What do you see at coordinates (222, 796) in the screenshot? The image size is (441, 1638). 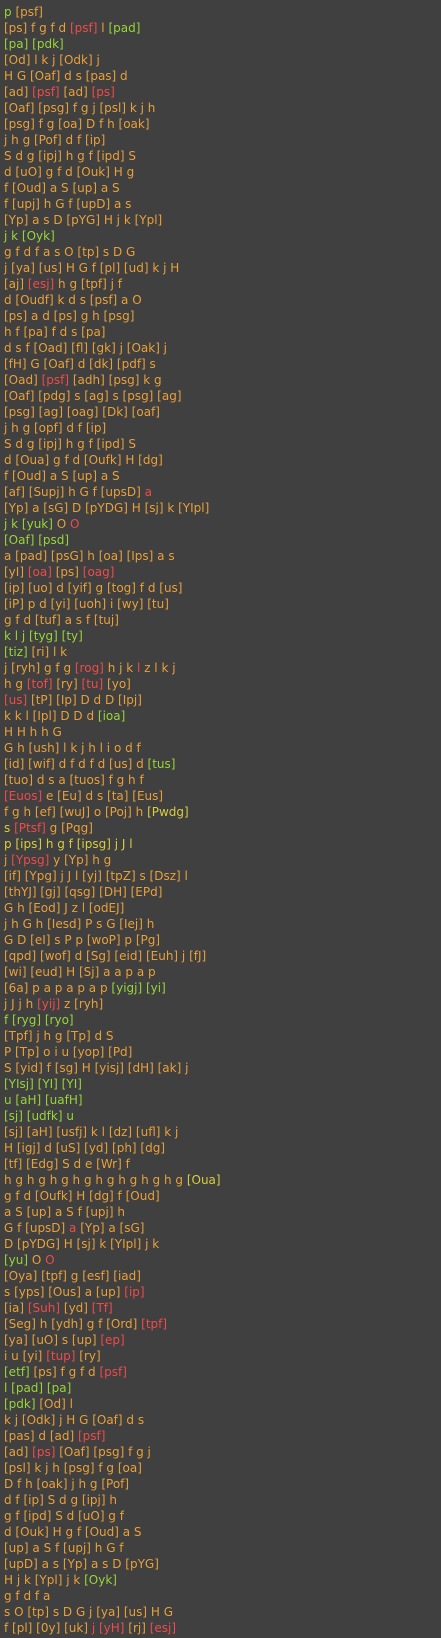 I see `text-line: [Euos] e [Eu] d s [ta] [Eus]` at bounding box center [222, 796].